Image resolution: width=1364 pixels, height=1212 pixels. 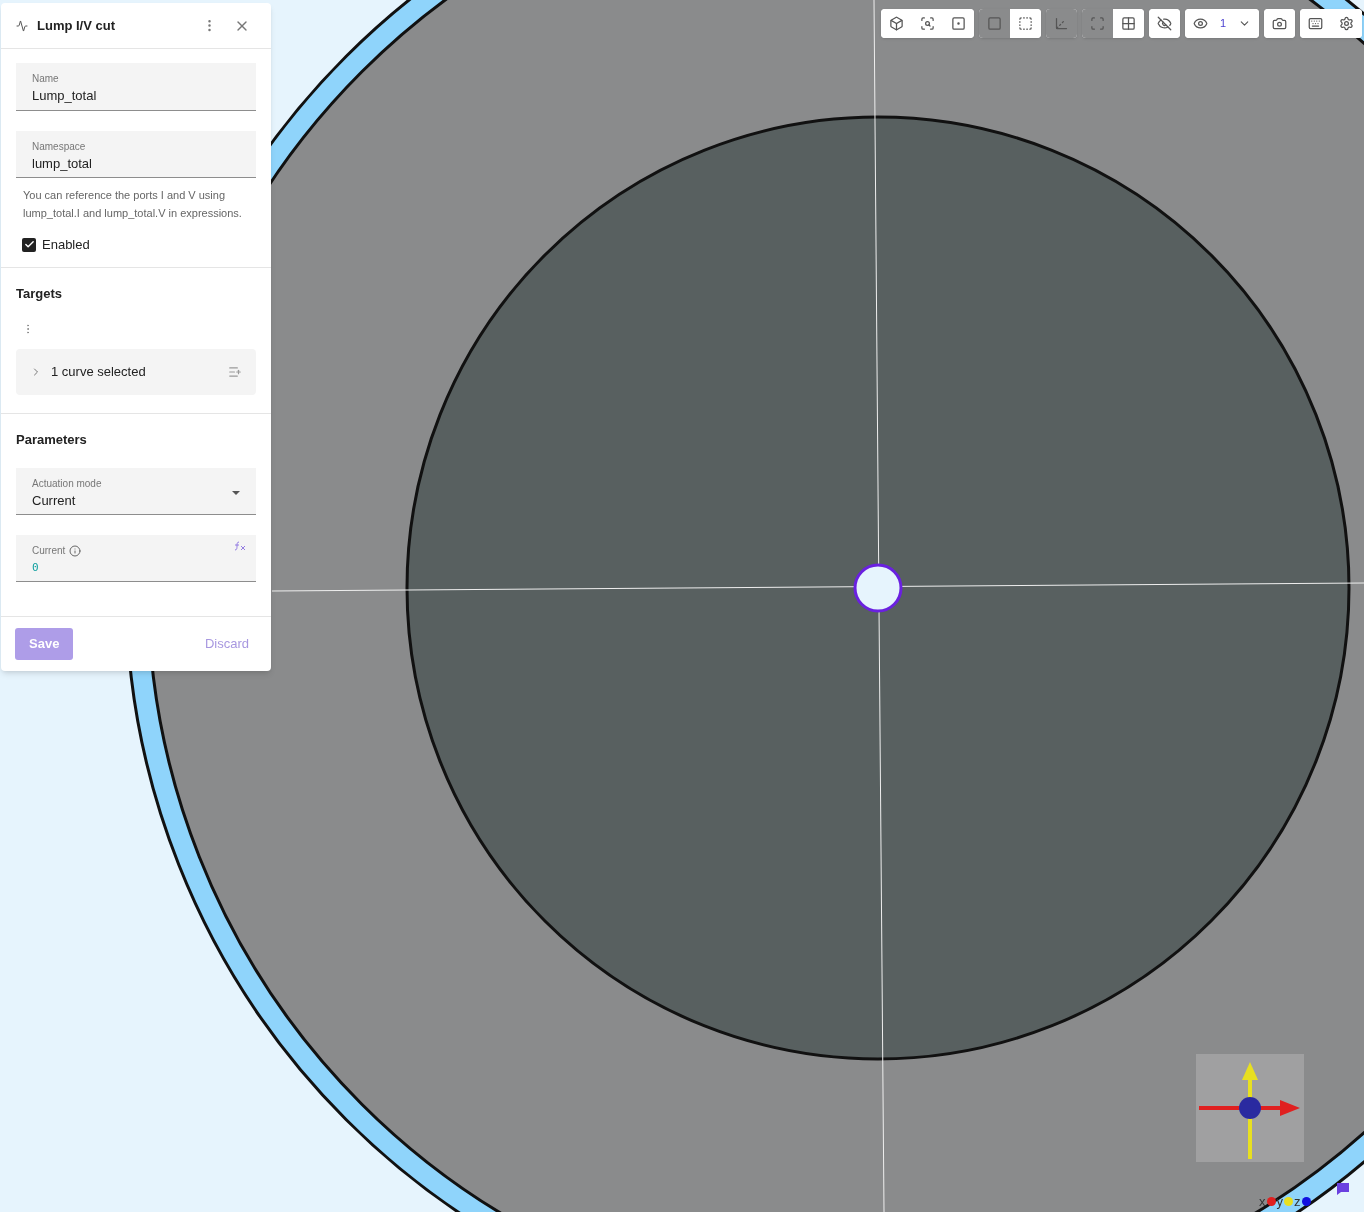 I want to click on info-icon, so click(x=75, y=550).